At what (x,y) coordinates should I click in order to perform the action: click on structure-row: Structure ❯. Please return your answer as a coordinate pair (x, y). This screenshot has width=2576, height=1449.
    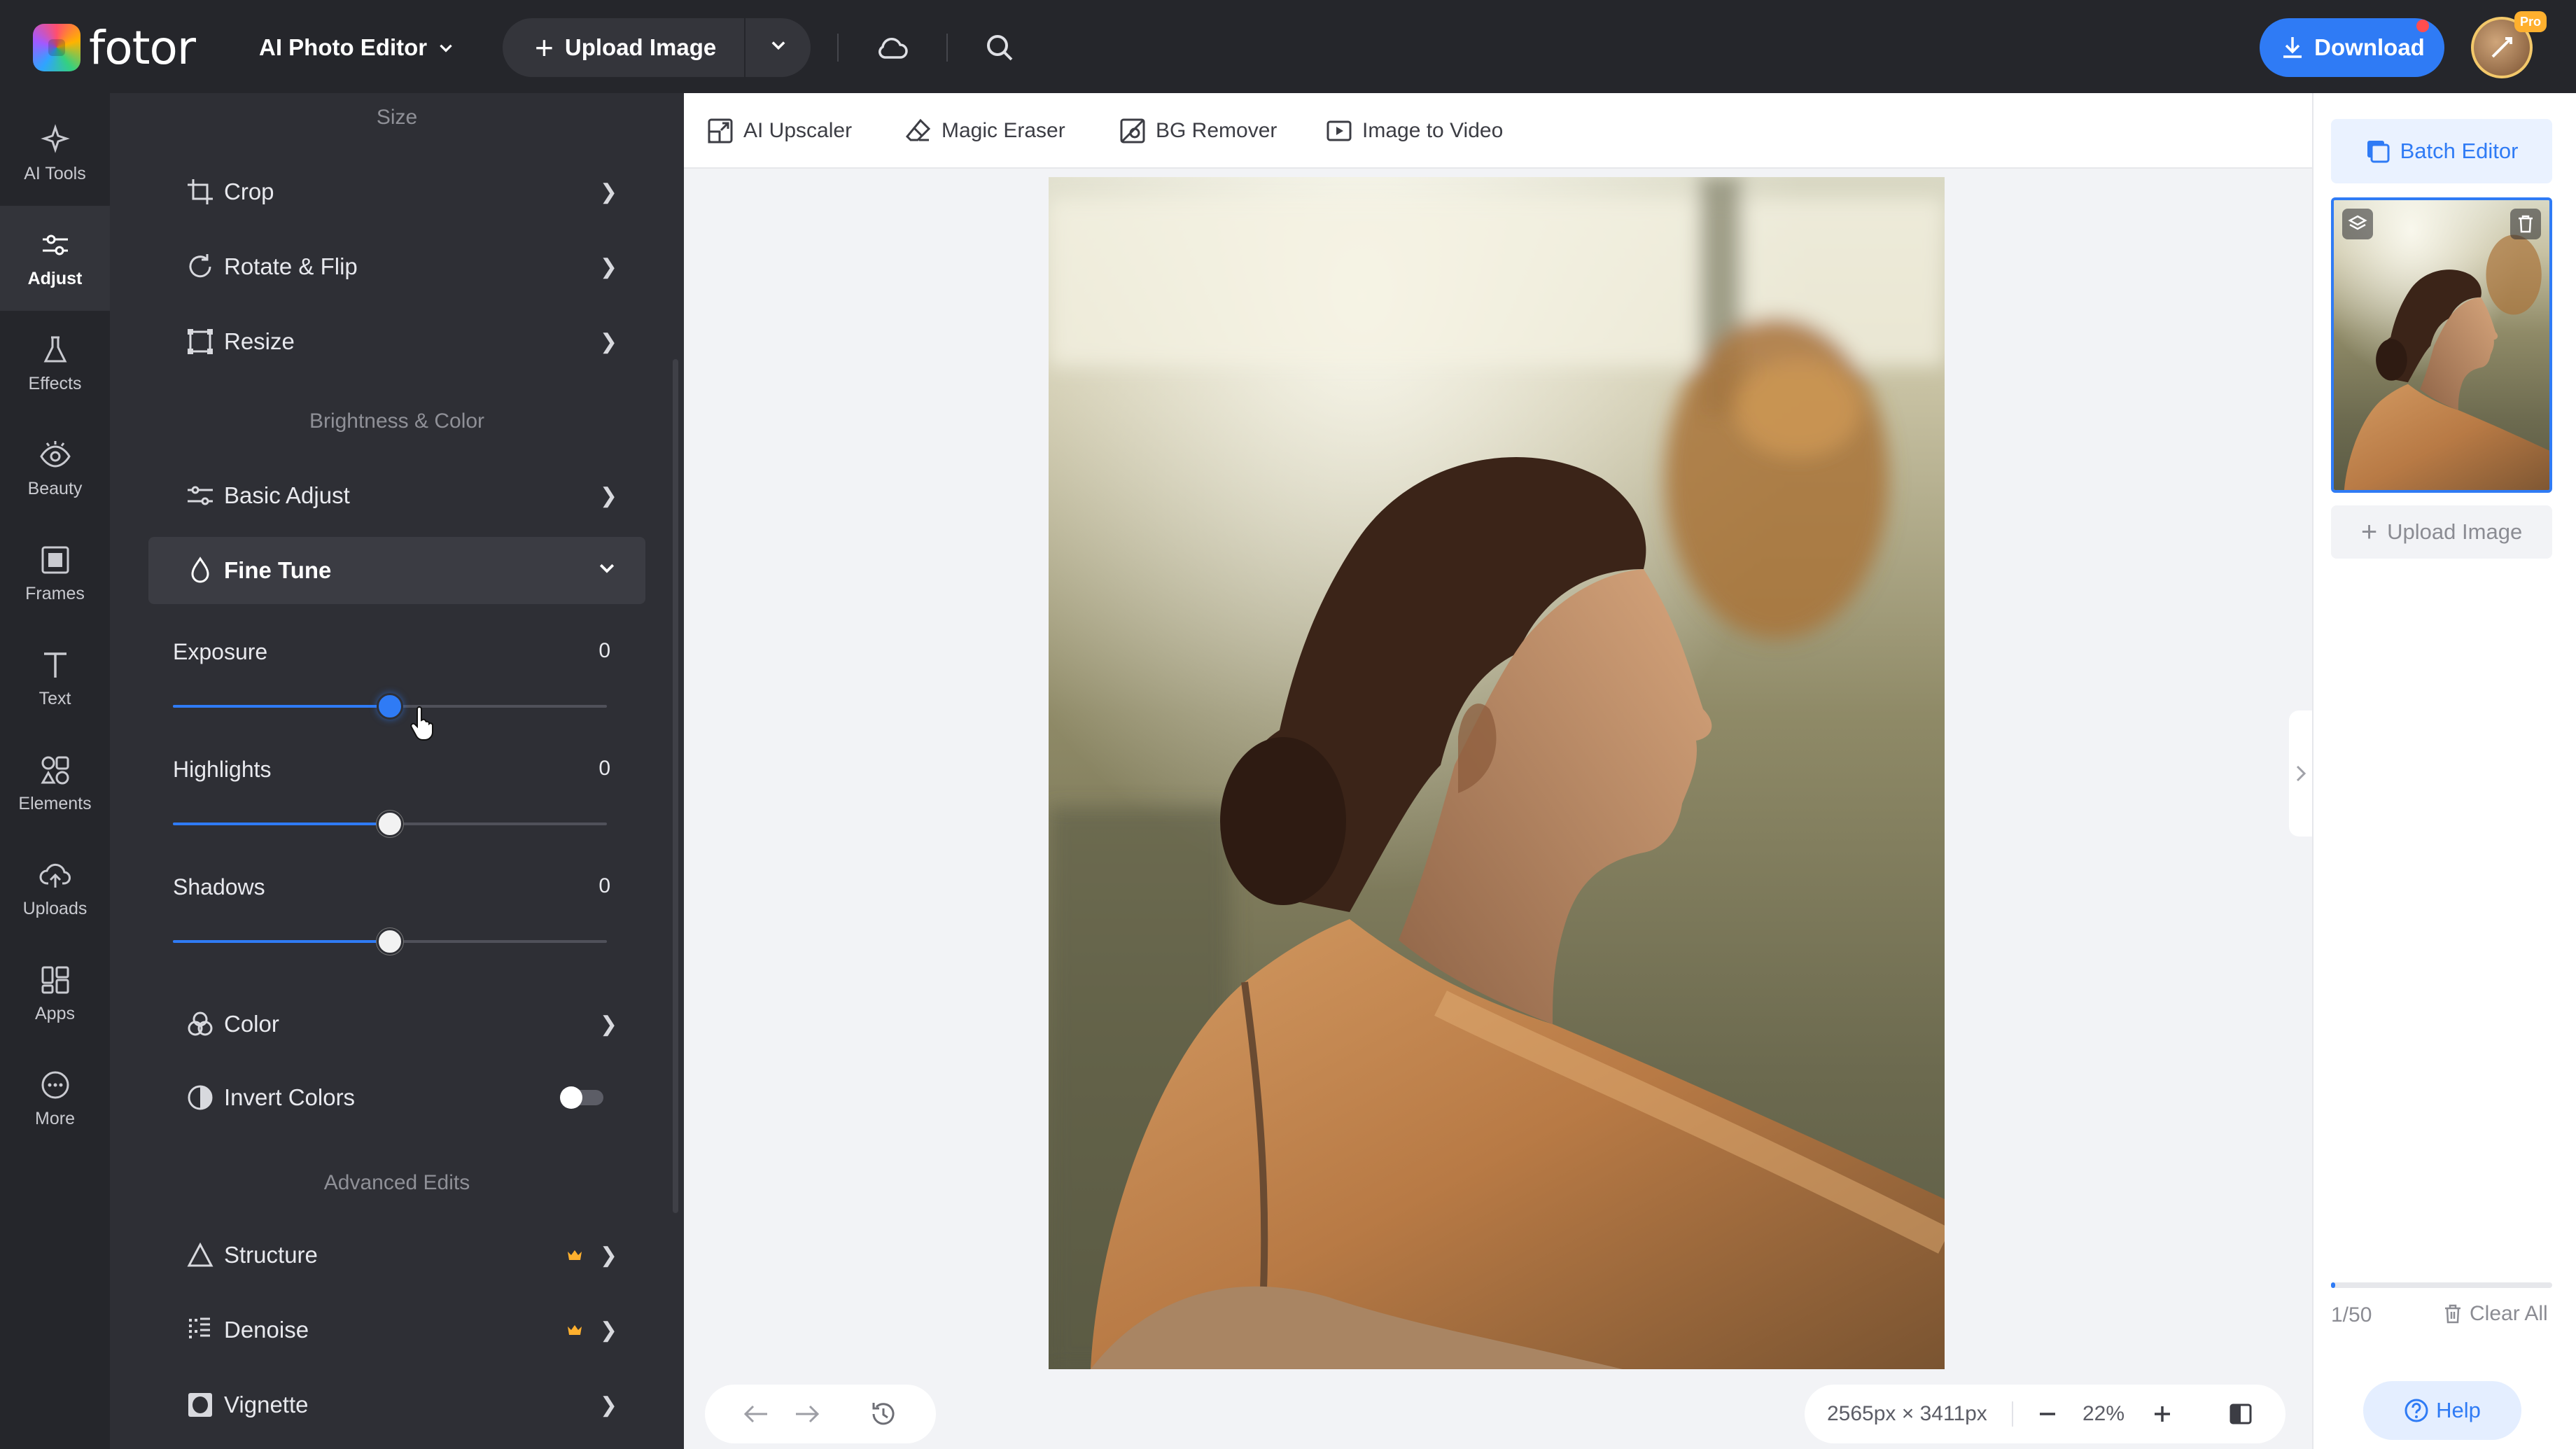
    Looking at the image, I should click on (396, 1255).